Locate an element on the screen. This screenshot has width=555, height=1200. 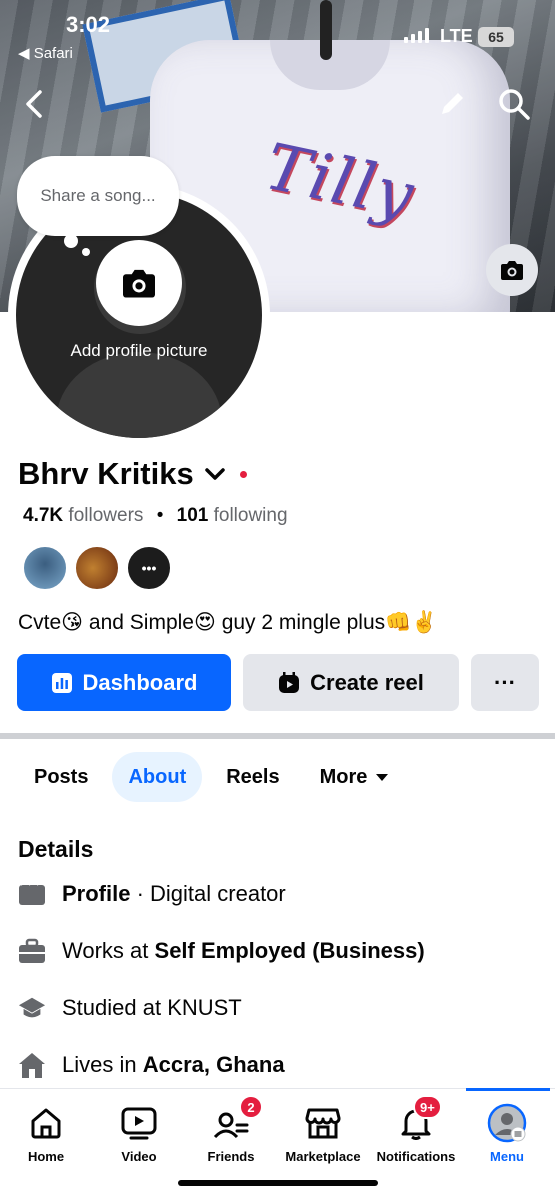
caret-down-icon is located at coordinates (382, 777).